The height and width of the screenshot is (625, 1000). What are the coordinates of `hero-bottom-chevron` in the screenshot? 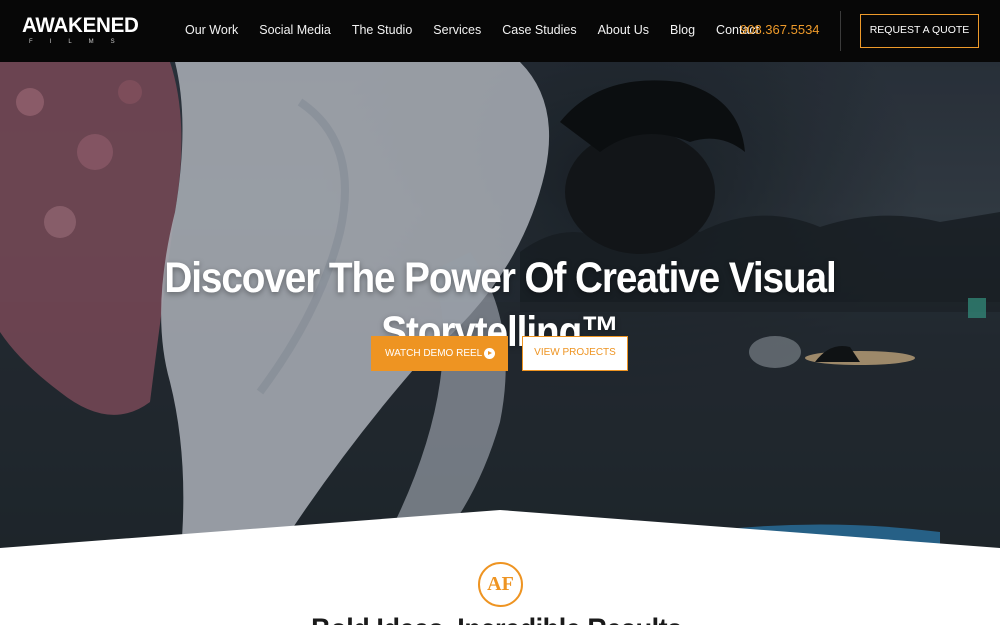 It's located at (500, 536).